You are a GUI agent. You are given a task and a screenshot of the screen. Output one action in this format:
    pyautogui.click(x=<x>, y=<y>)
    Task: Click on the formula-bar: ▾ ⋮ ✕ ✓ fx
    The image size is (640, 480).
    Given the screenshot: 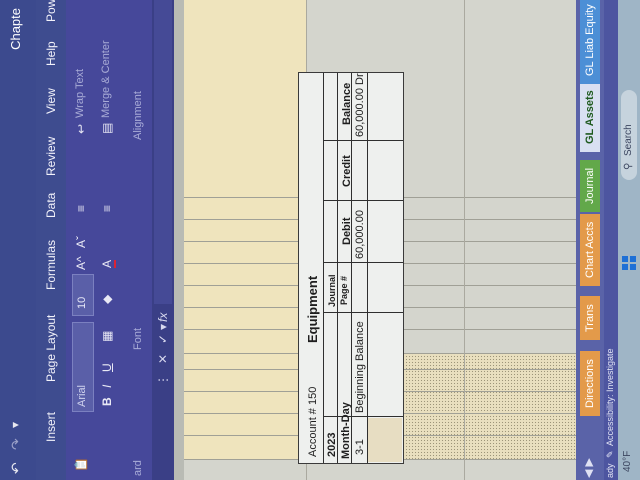 What is the action you would take?
    pyautogui.click(x=163, y=240)
    